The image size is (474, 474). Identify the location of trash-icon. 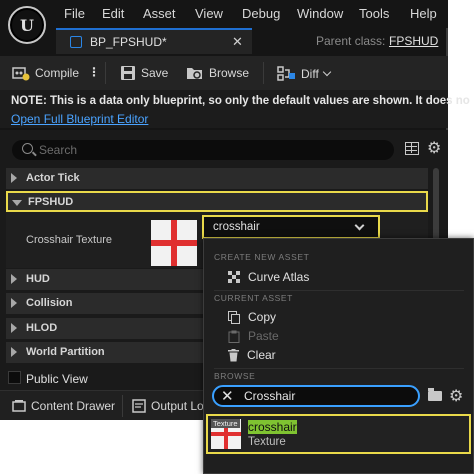
(233, 354).